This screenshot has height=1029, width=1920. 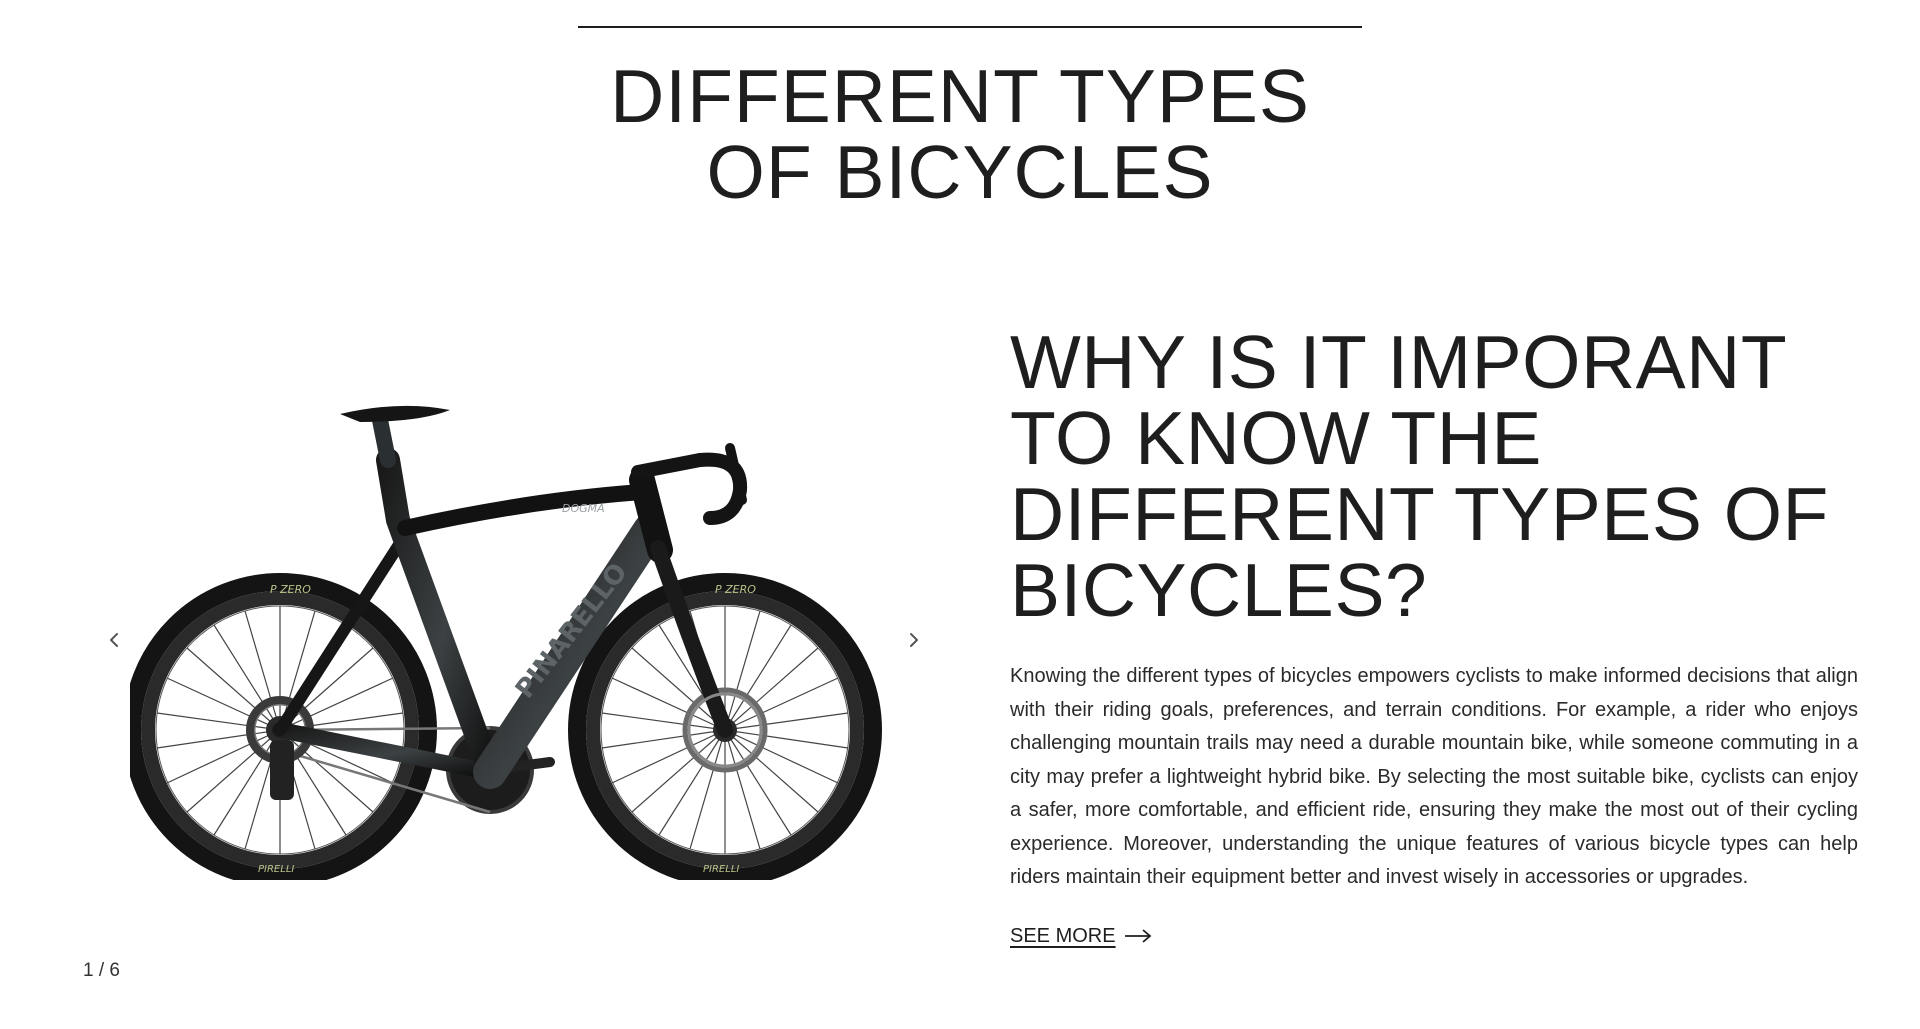 I want to click on slide-counter: 1 / 6, so click(x=101, y=970).